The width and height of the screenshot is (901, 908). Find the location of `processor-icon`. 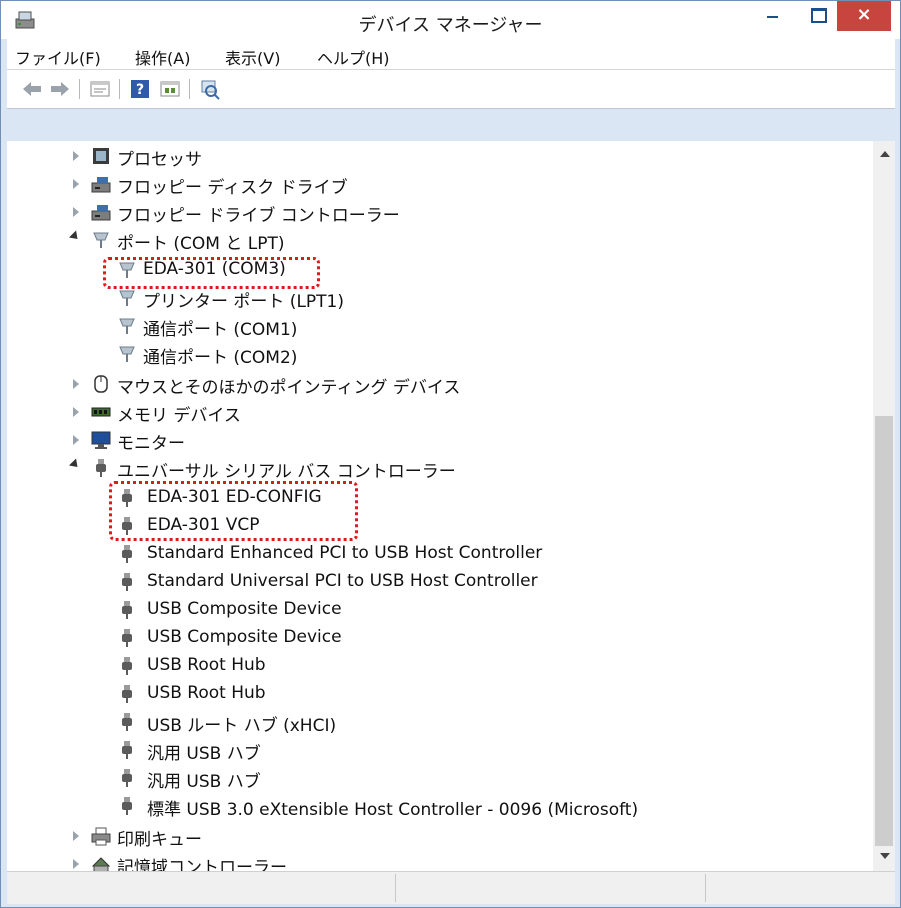

processor-icon is located at coordinates (101, 156).